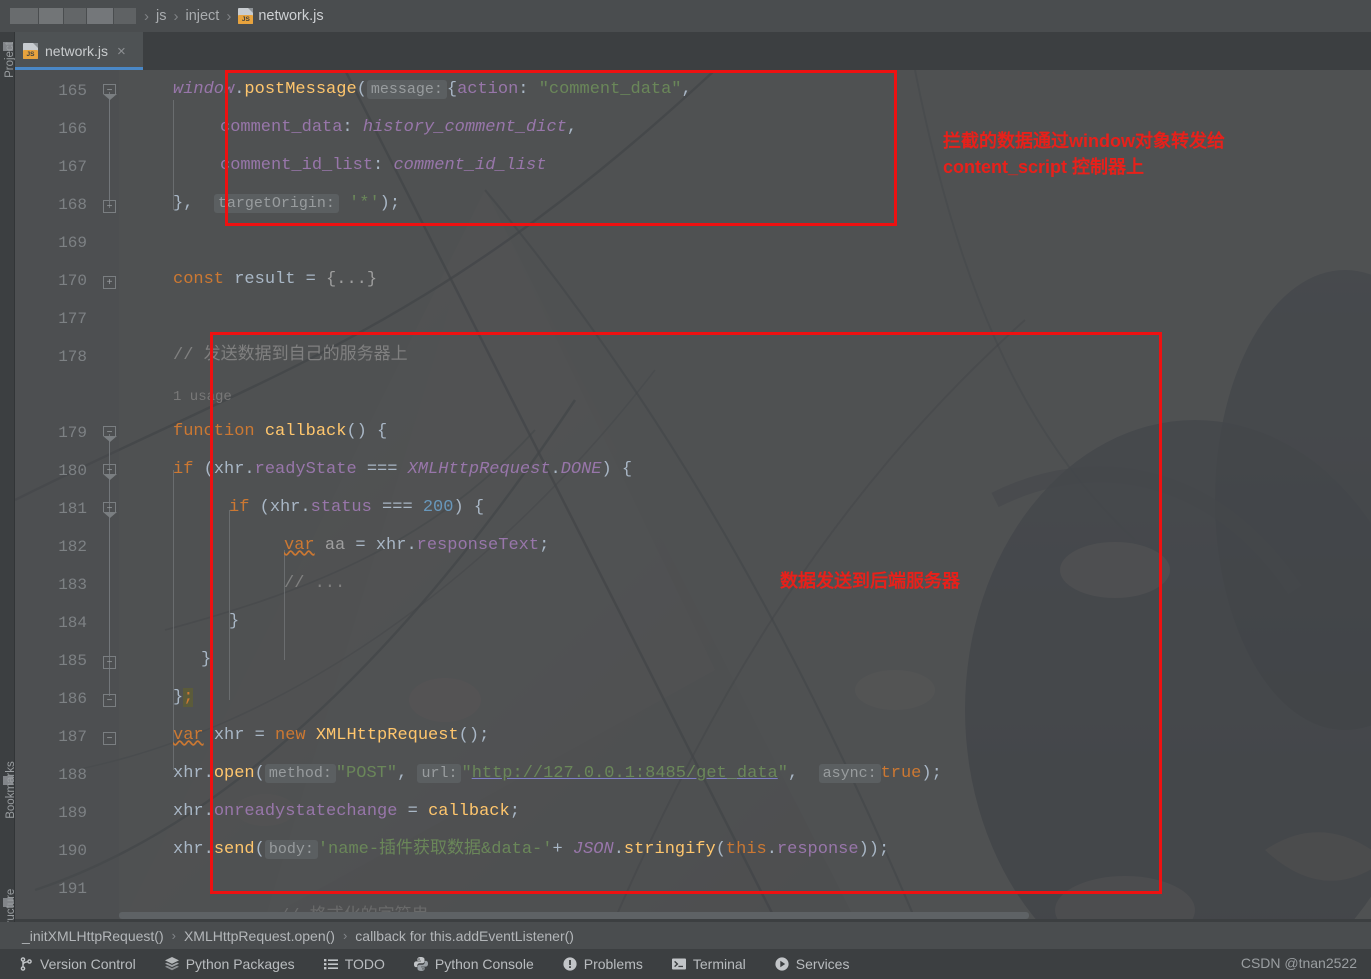  What do you see at coordinates (290, 355) in the screenshot?
I see `code-line-177: // 发送数据到自己的服务器上` at bounding box center [290, 355].